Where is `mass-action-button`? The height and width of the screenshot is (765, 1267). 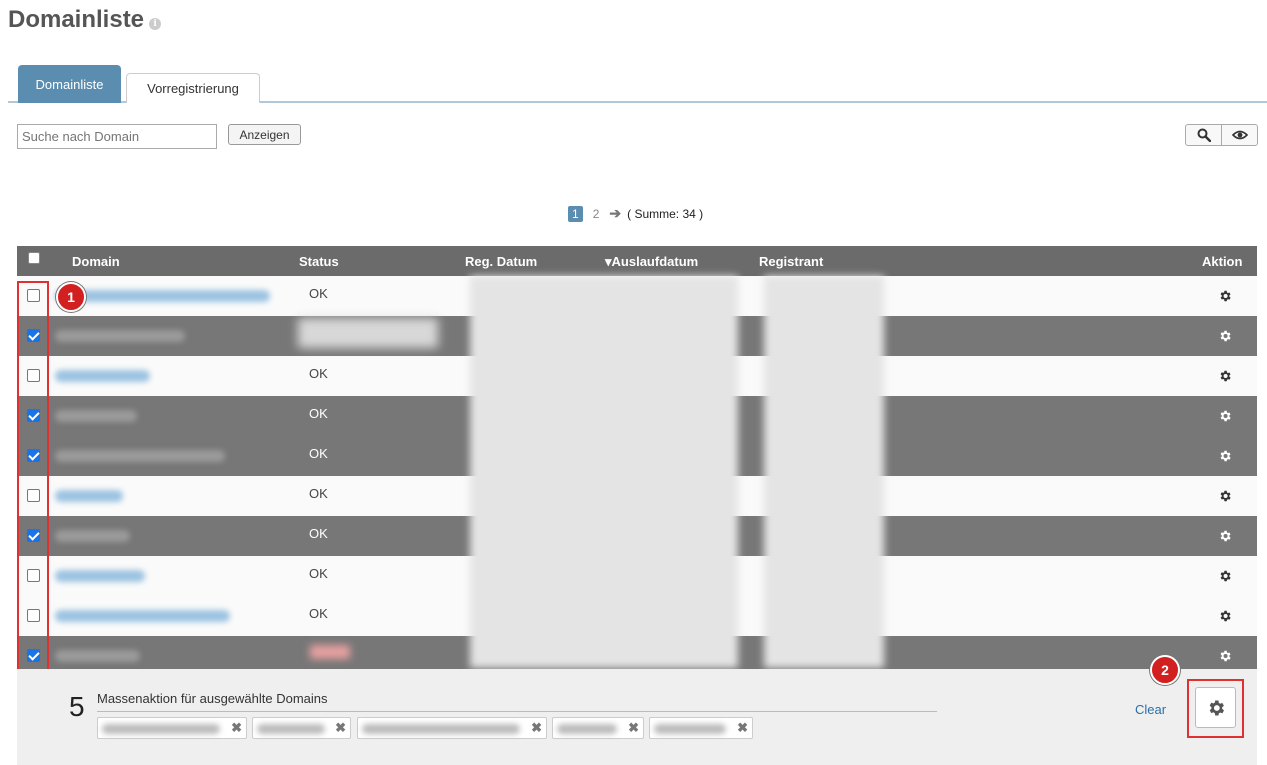 mass-action-button is located at coordinates (1215, 707).